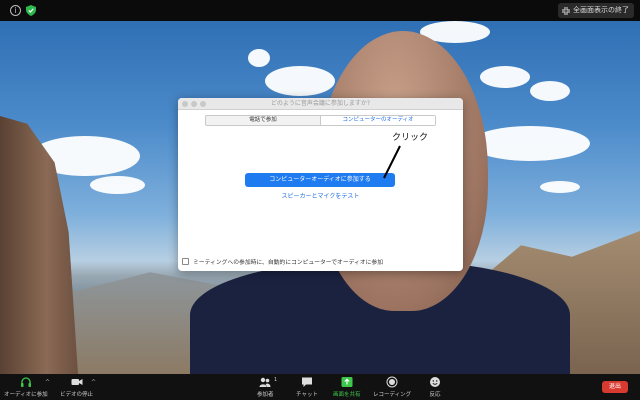 The image size is (640, 400). I want to click on auto-join-checkbox, so click(185, 261).